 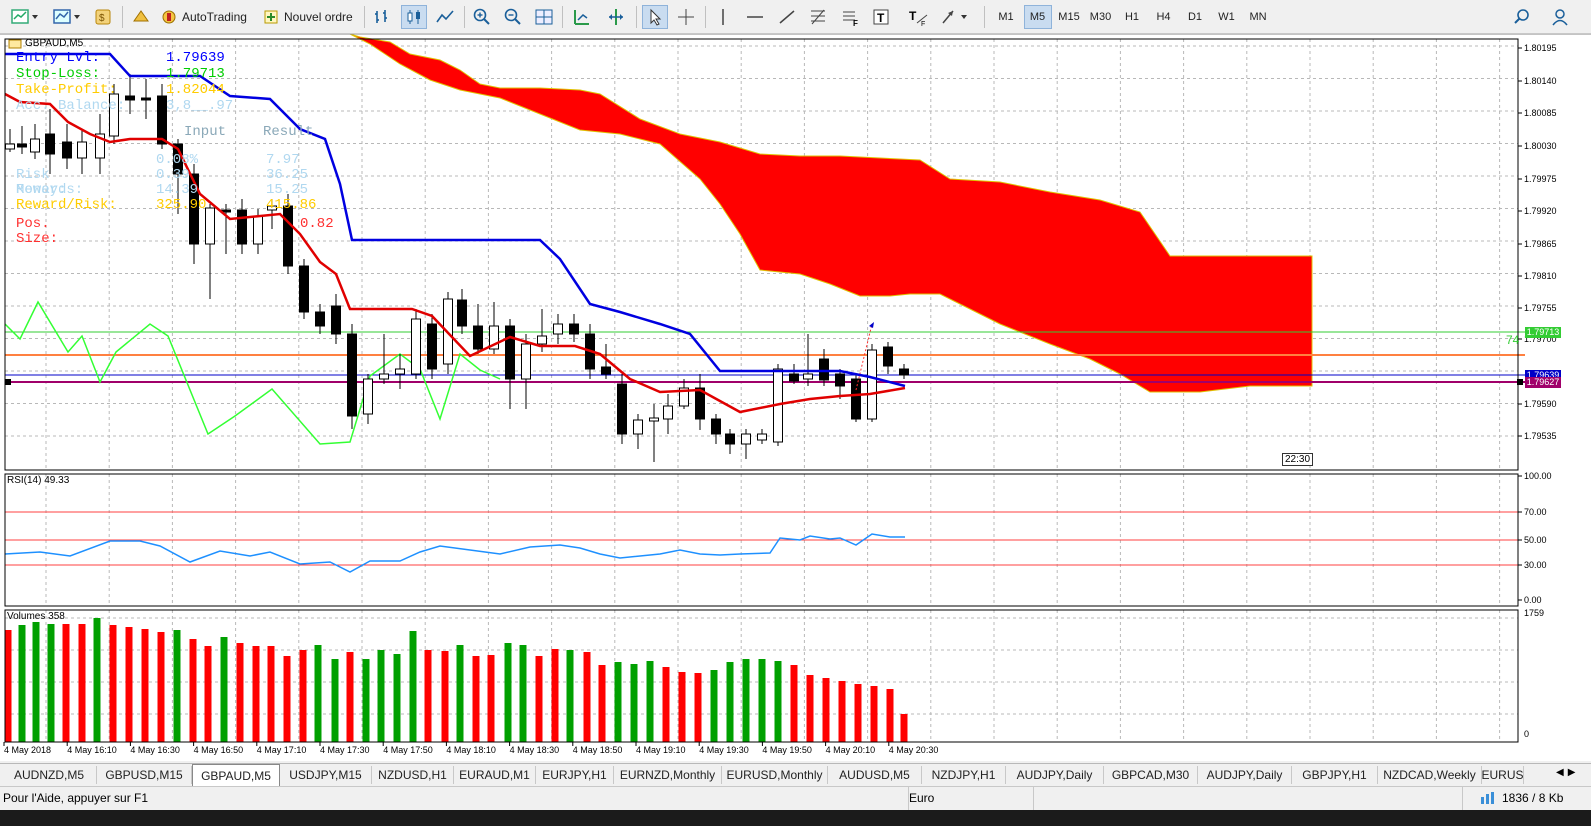 What do you see at coordinates (173, 175) in the screenshot?
I see `panel-row-input: 0.39` at bounding box center [173, 175].